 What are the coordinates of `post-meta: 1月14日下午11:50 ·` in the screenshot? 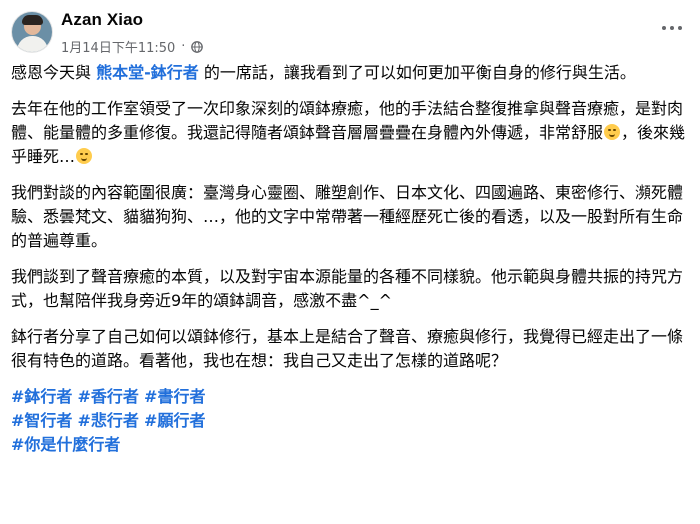 It's located at (132, 46).